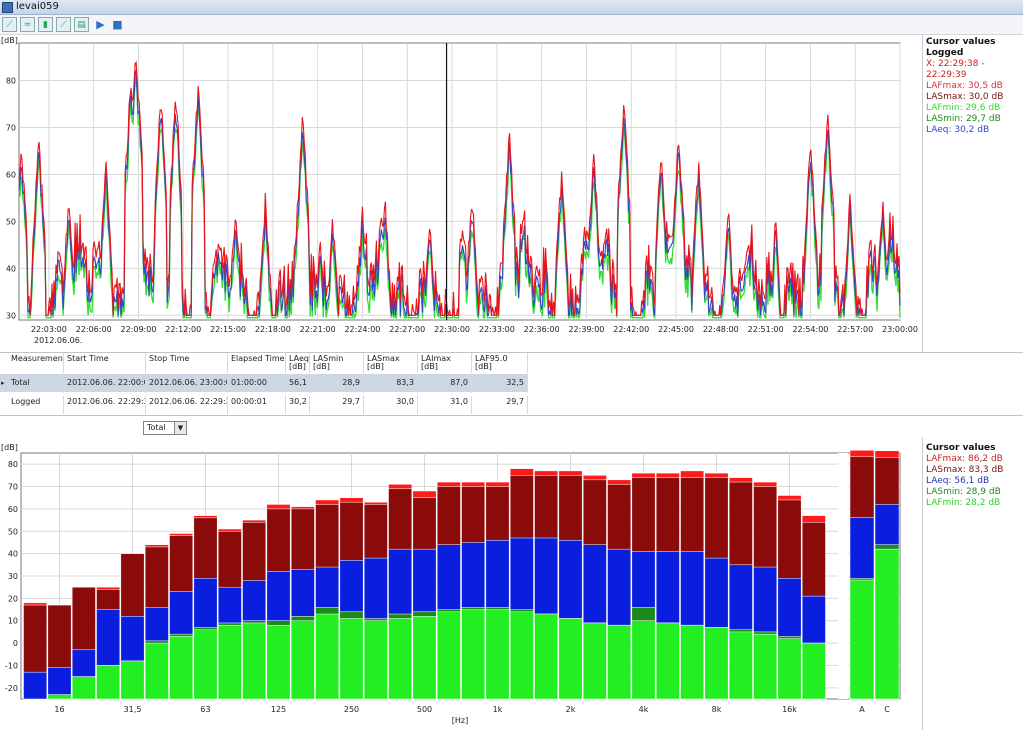  What do you see at coordinates (424, 709) in the screenshot?
I see `x-tick-label: 500` at bounding box center [424, 709].